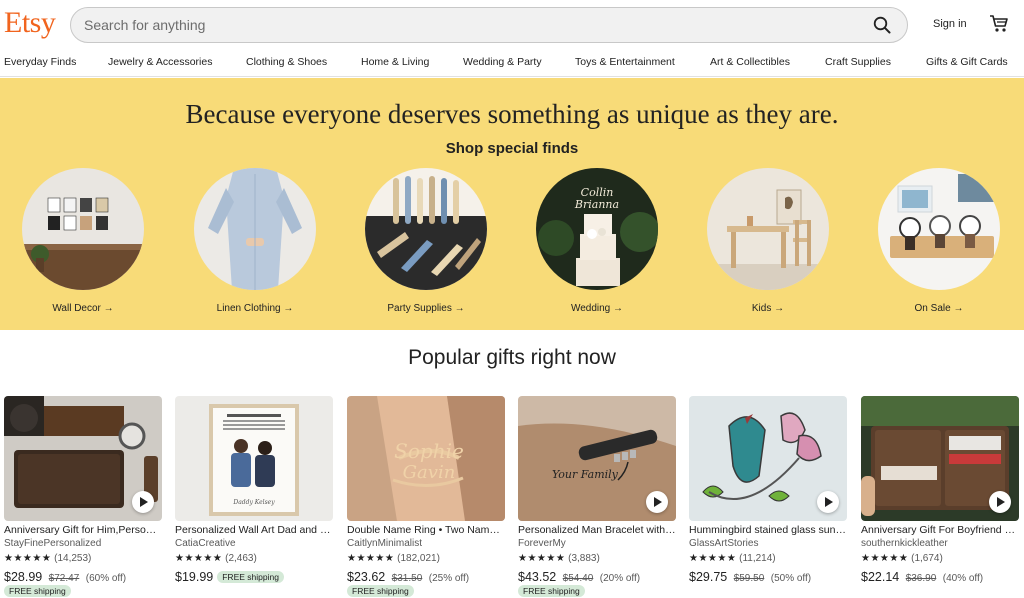 Image resolution: width=1024 pixels, height=598 pixels. Describe the element at coordinates (723, 543) in the screenshot. I see `shop-name: GlassArtStories` at that location.